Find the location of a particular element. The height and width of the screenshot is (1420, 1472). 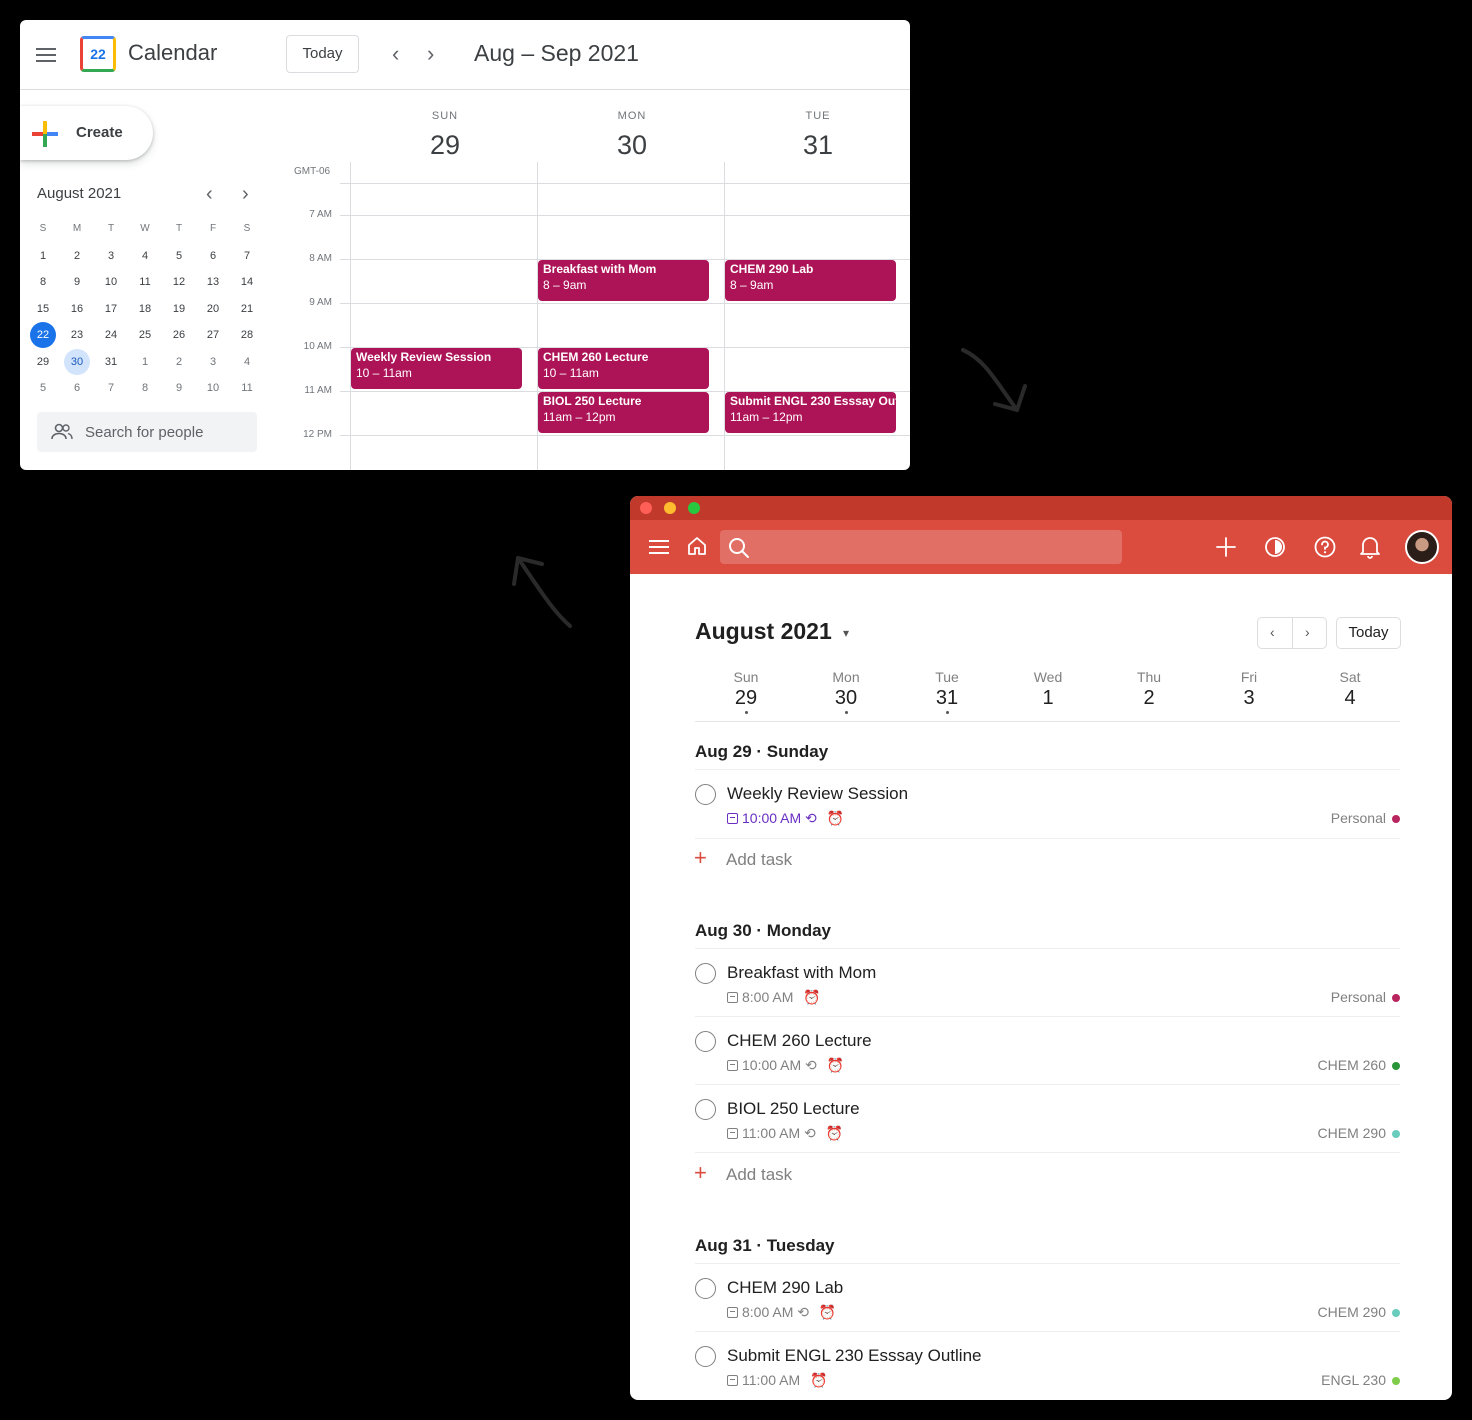

day-header-sun: SUN 29 is located at coordinates (445, 135).